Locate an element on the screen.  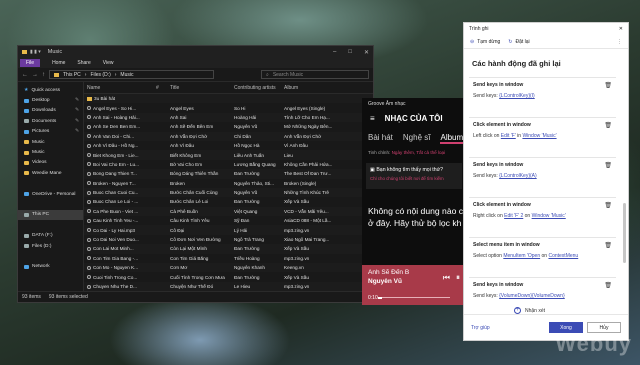
back-icon: ← is located at coordinates (25, 75).